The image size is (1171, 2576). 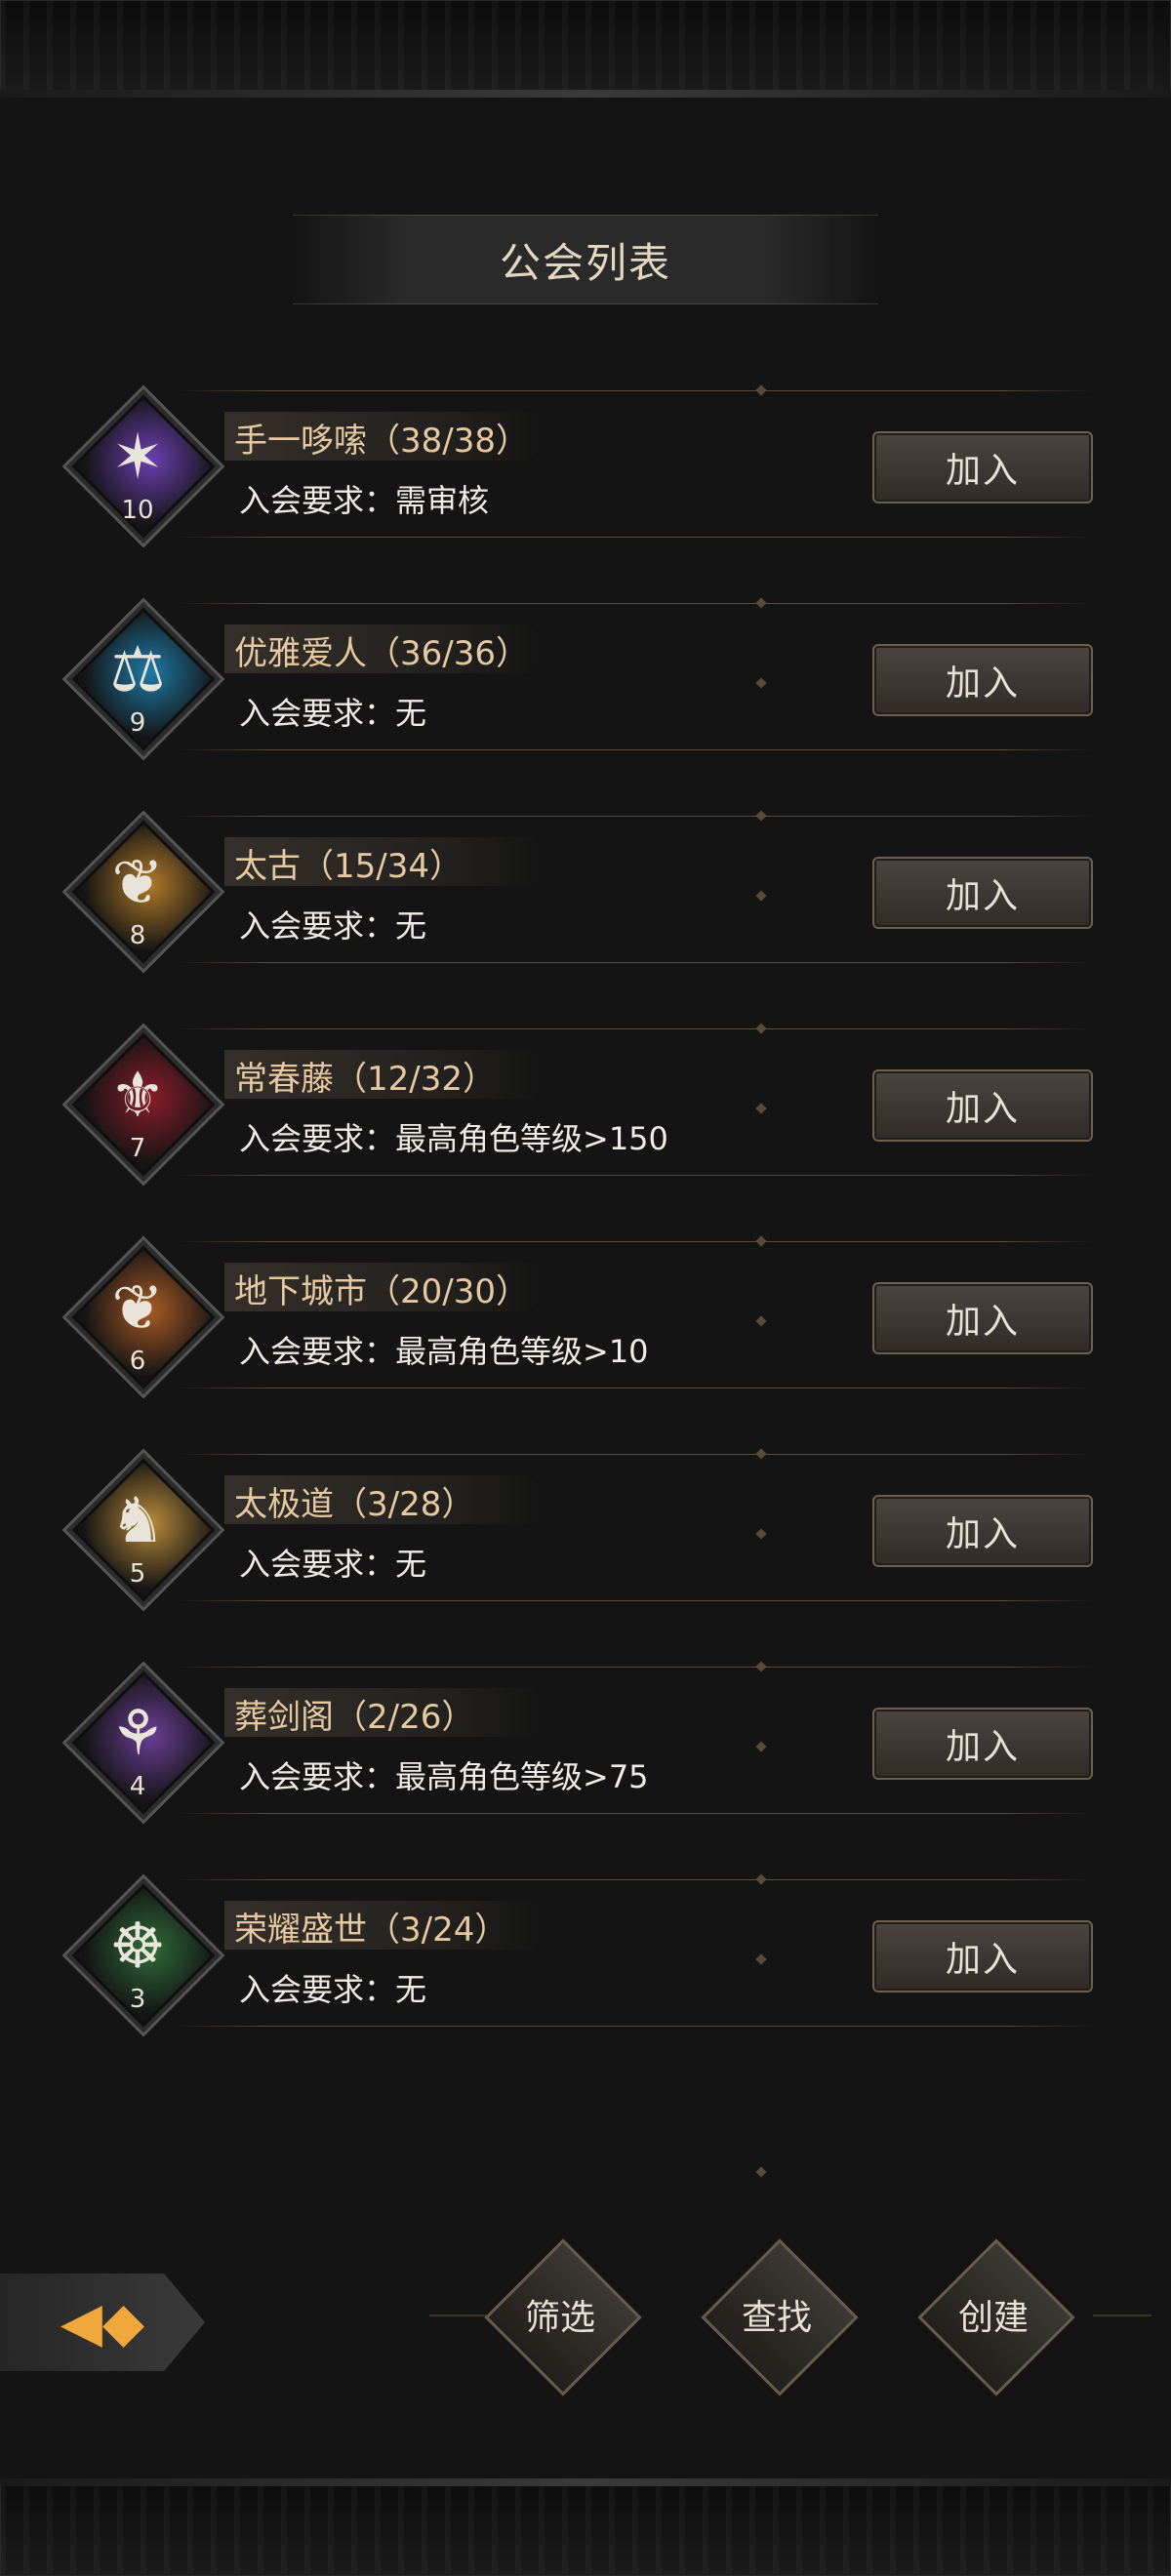 I want to click on guild-row: ☸ 3 荣耀盛世（3/24） 入会要求：无 加入, so click(x=585, y=2025).